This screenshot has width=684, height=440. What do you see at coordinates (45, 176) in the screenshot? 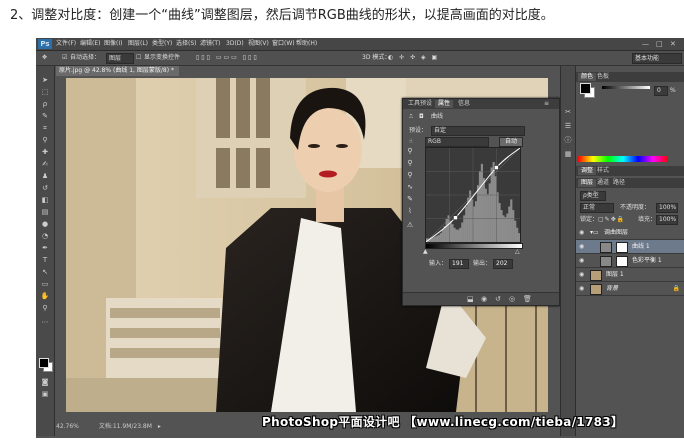
I see `stamp-tool-icon: ♟` at bounding box center [45, 176].